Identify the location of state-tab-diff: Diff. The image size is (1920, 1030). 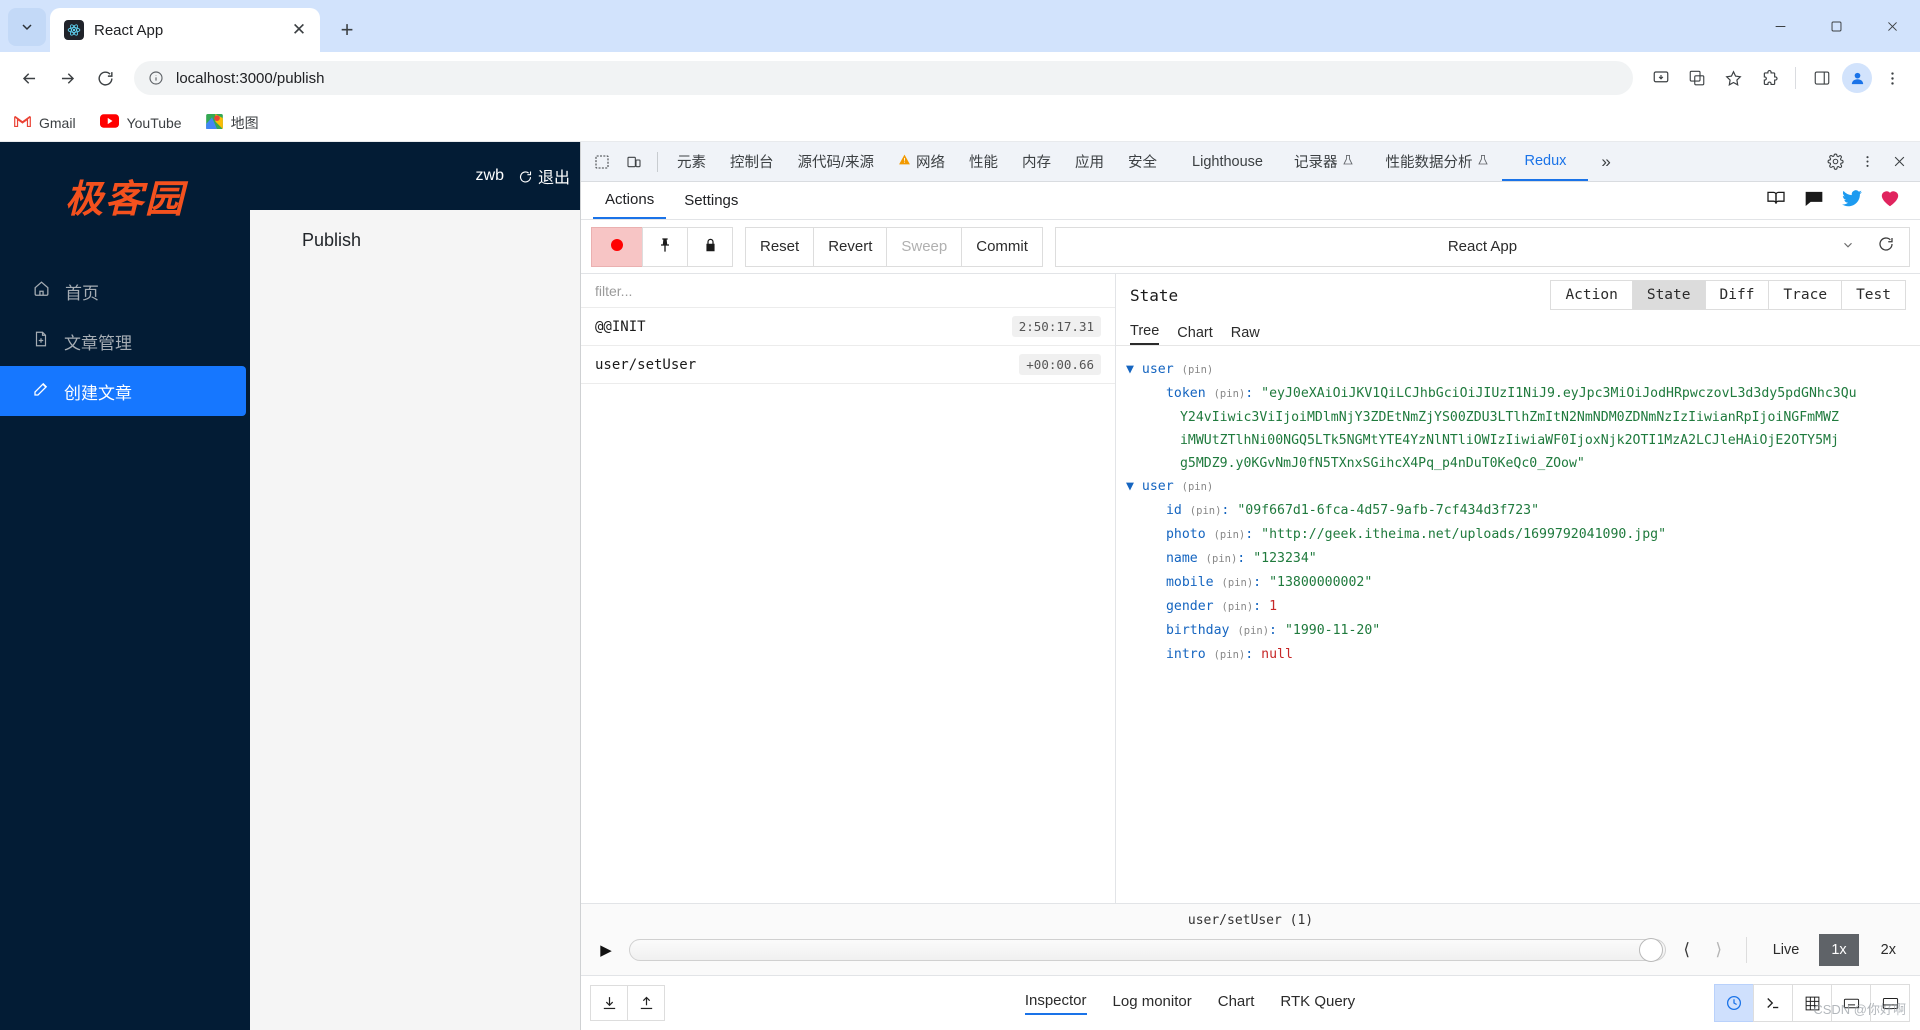
(1736, 295).